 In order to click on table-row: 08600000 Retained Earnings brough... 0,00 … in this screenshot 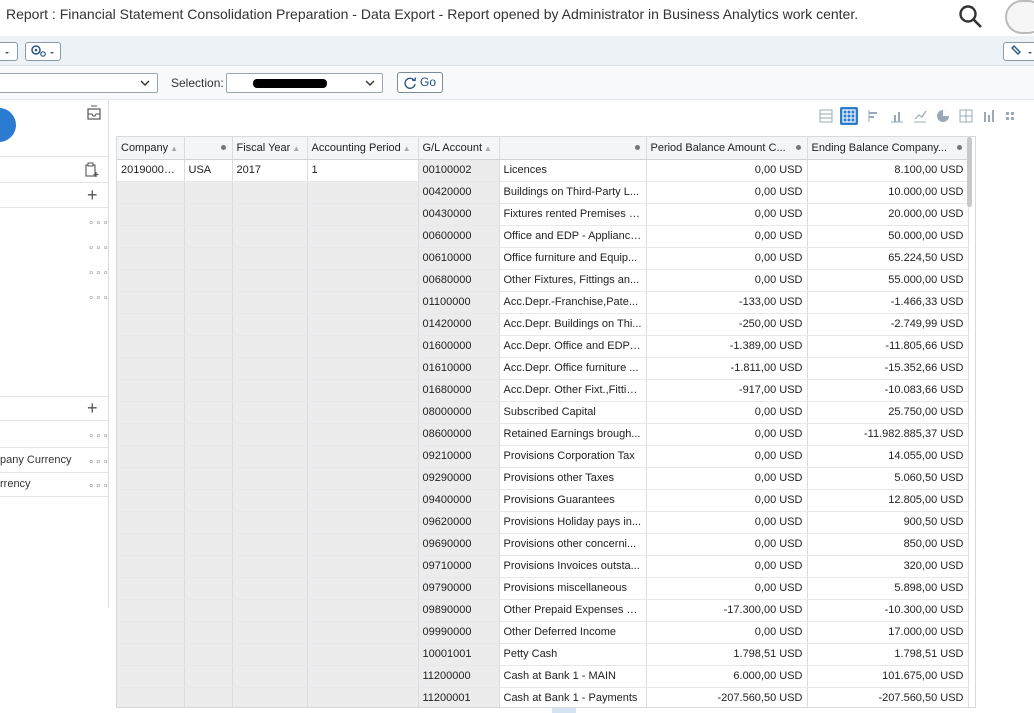, I will do `click(543, 434)`.